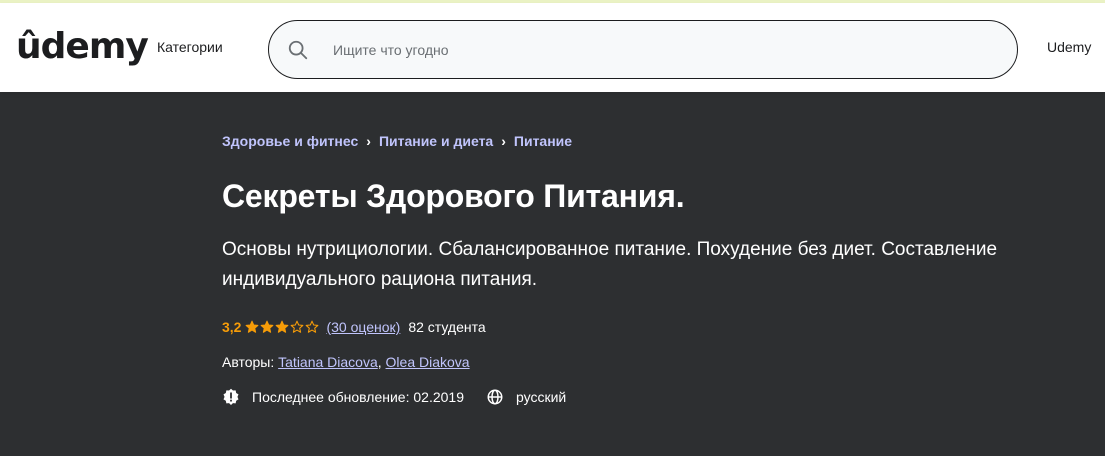  Describe the element at coordinates (290, 141) in the screenshot. I see `breadcrumb-item-health-fitness: Здоровье и фитнес` at that location.